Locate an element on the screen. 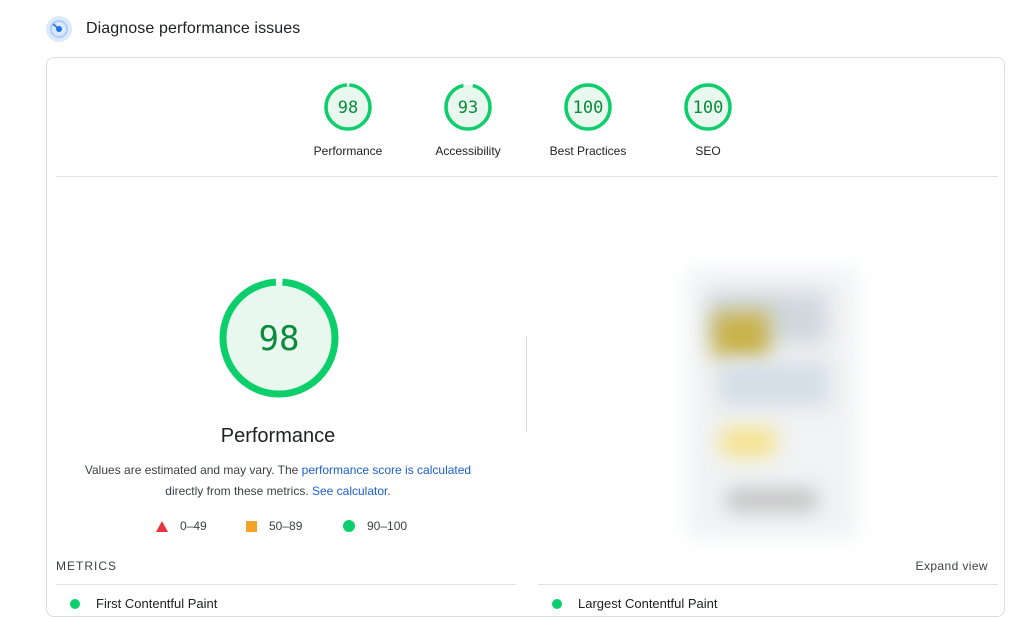  performance-score: 98 is located at coordinates (279, 339).